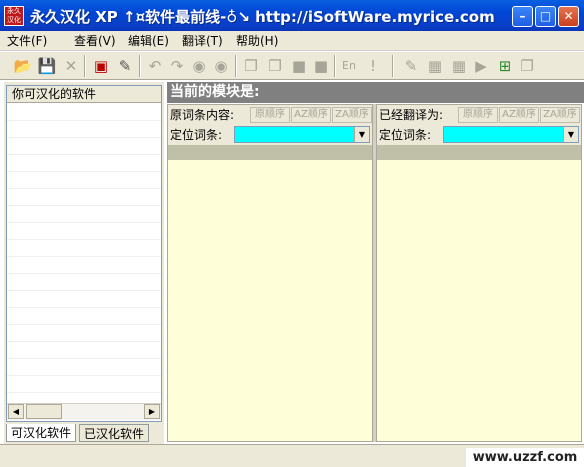  I want to click on scroll-right-icon: ▶, so click(152, 411).